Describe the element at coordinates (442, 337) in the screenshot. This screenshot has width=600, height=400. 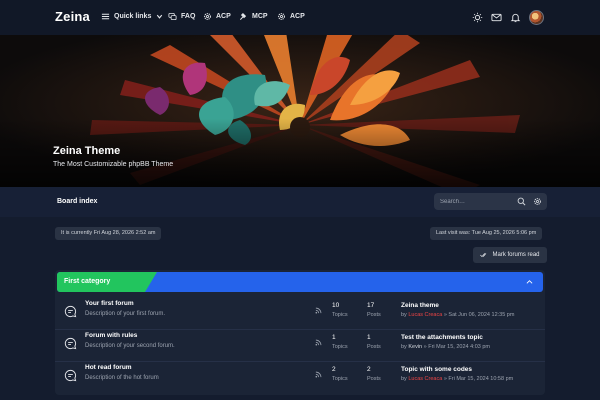
I see `last-post-title: Test the attachments topic` at that location.